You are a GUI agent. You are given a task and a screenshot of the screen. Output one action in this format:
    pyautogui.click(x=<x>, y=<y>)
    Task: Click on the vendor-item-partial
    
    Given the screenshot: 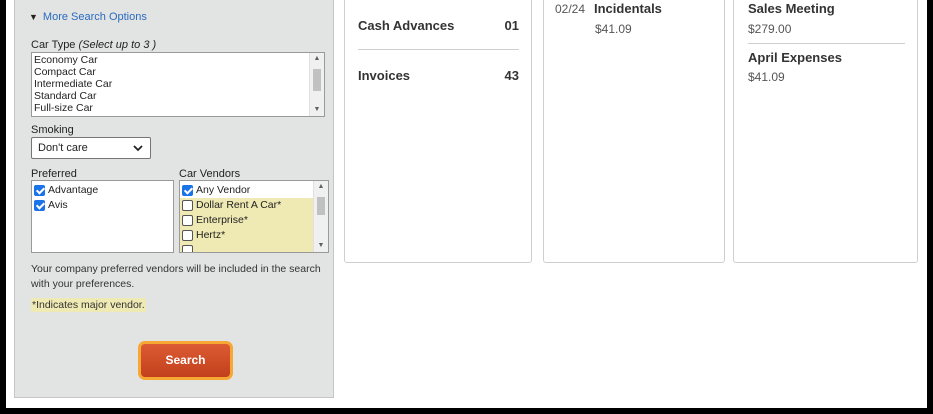 What is the action you would take?
    pyautogui.click(x=246, y=247)
    